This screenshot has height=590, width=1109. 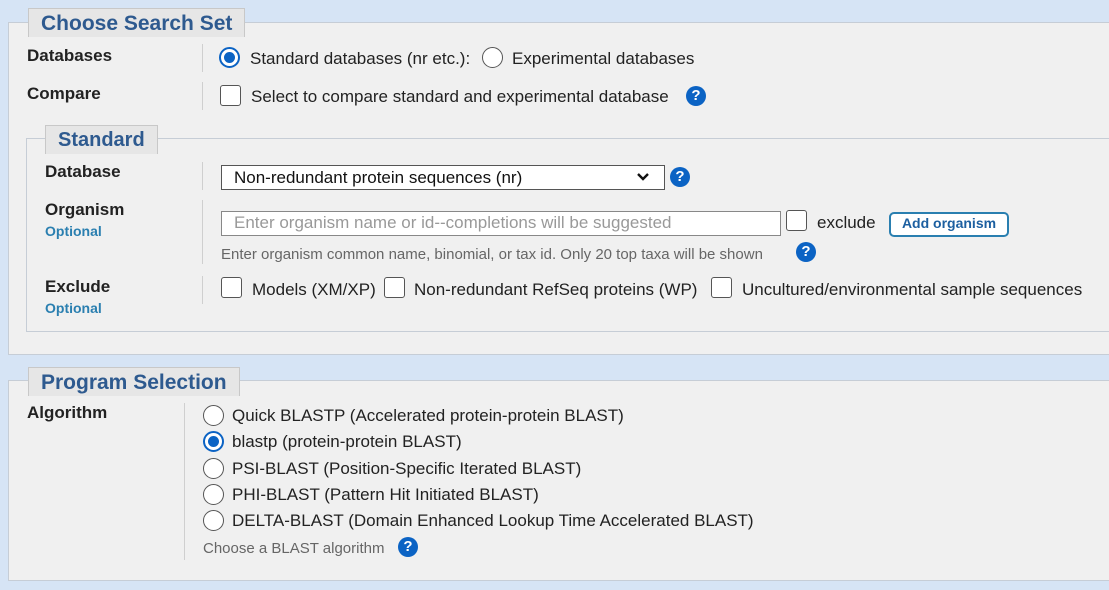 I want to click on standard-databases-label: Standard databases (nr etc.):, so click(x=360, y=58).